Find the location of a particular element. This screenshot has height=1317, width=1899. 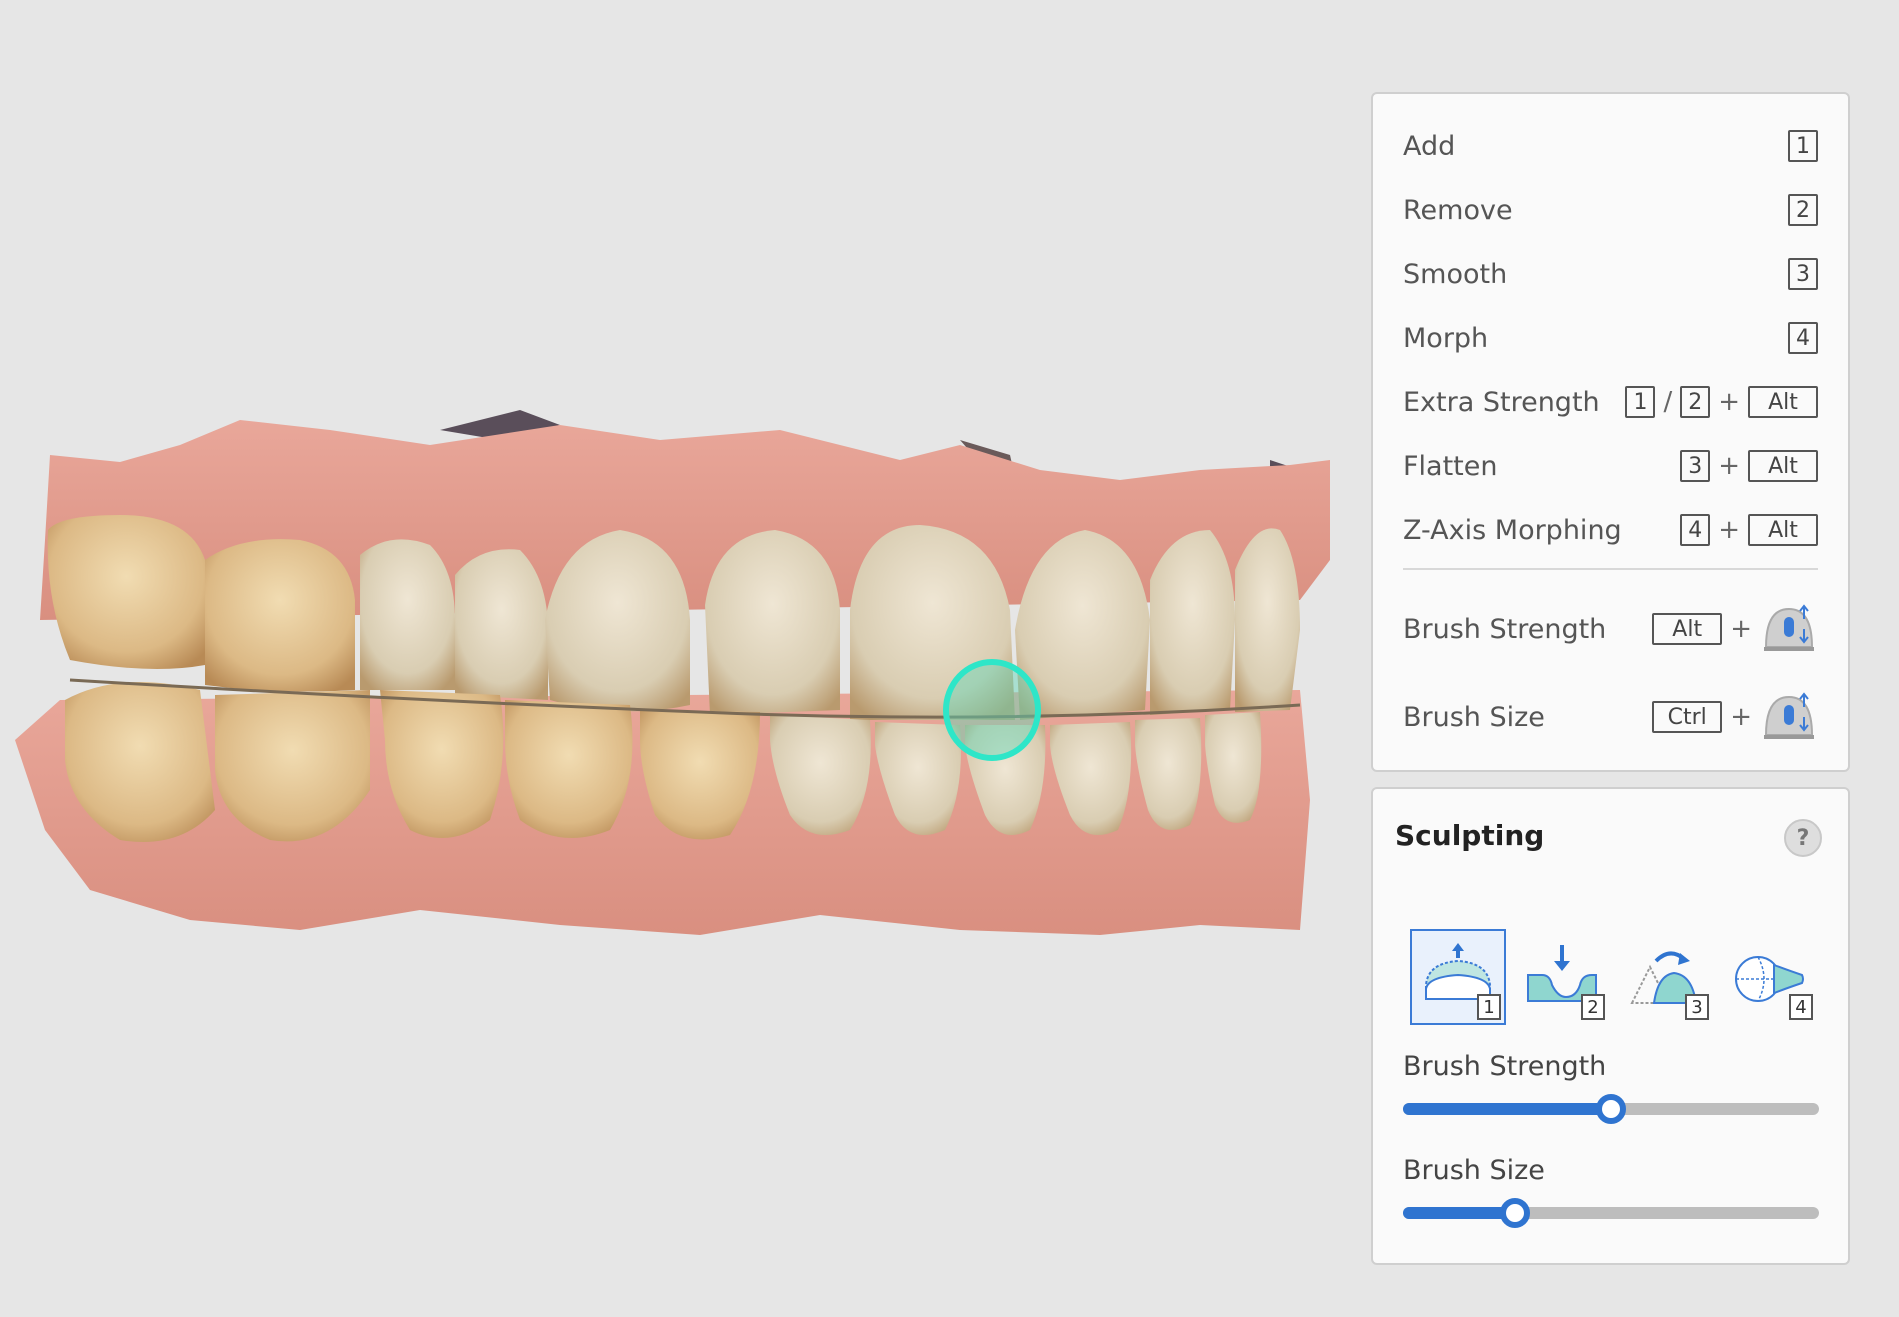

shortcut-label: Morph is located at coordinates (1446, 338).